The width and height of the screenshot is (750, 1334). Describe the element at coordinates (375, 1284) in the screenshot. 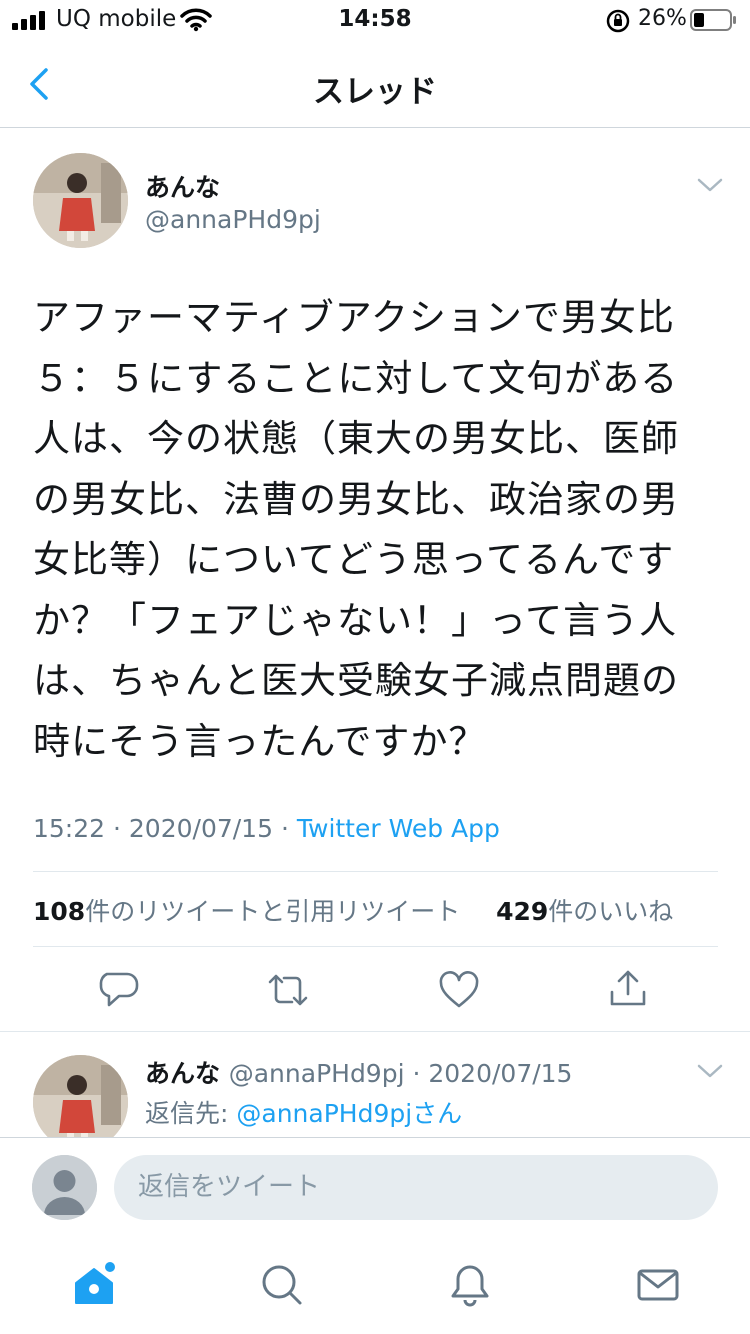

I see `tab-bar` at that location.